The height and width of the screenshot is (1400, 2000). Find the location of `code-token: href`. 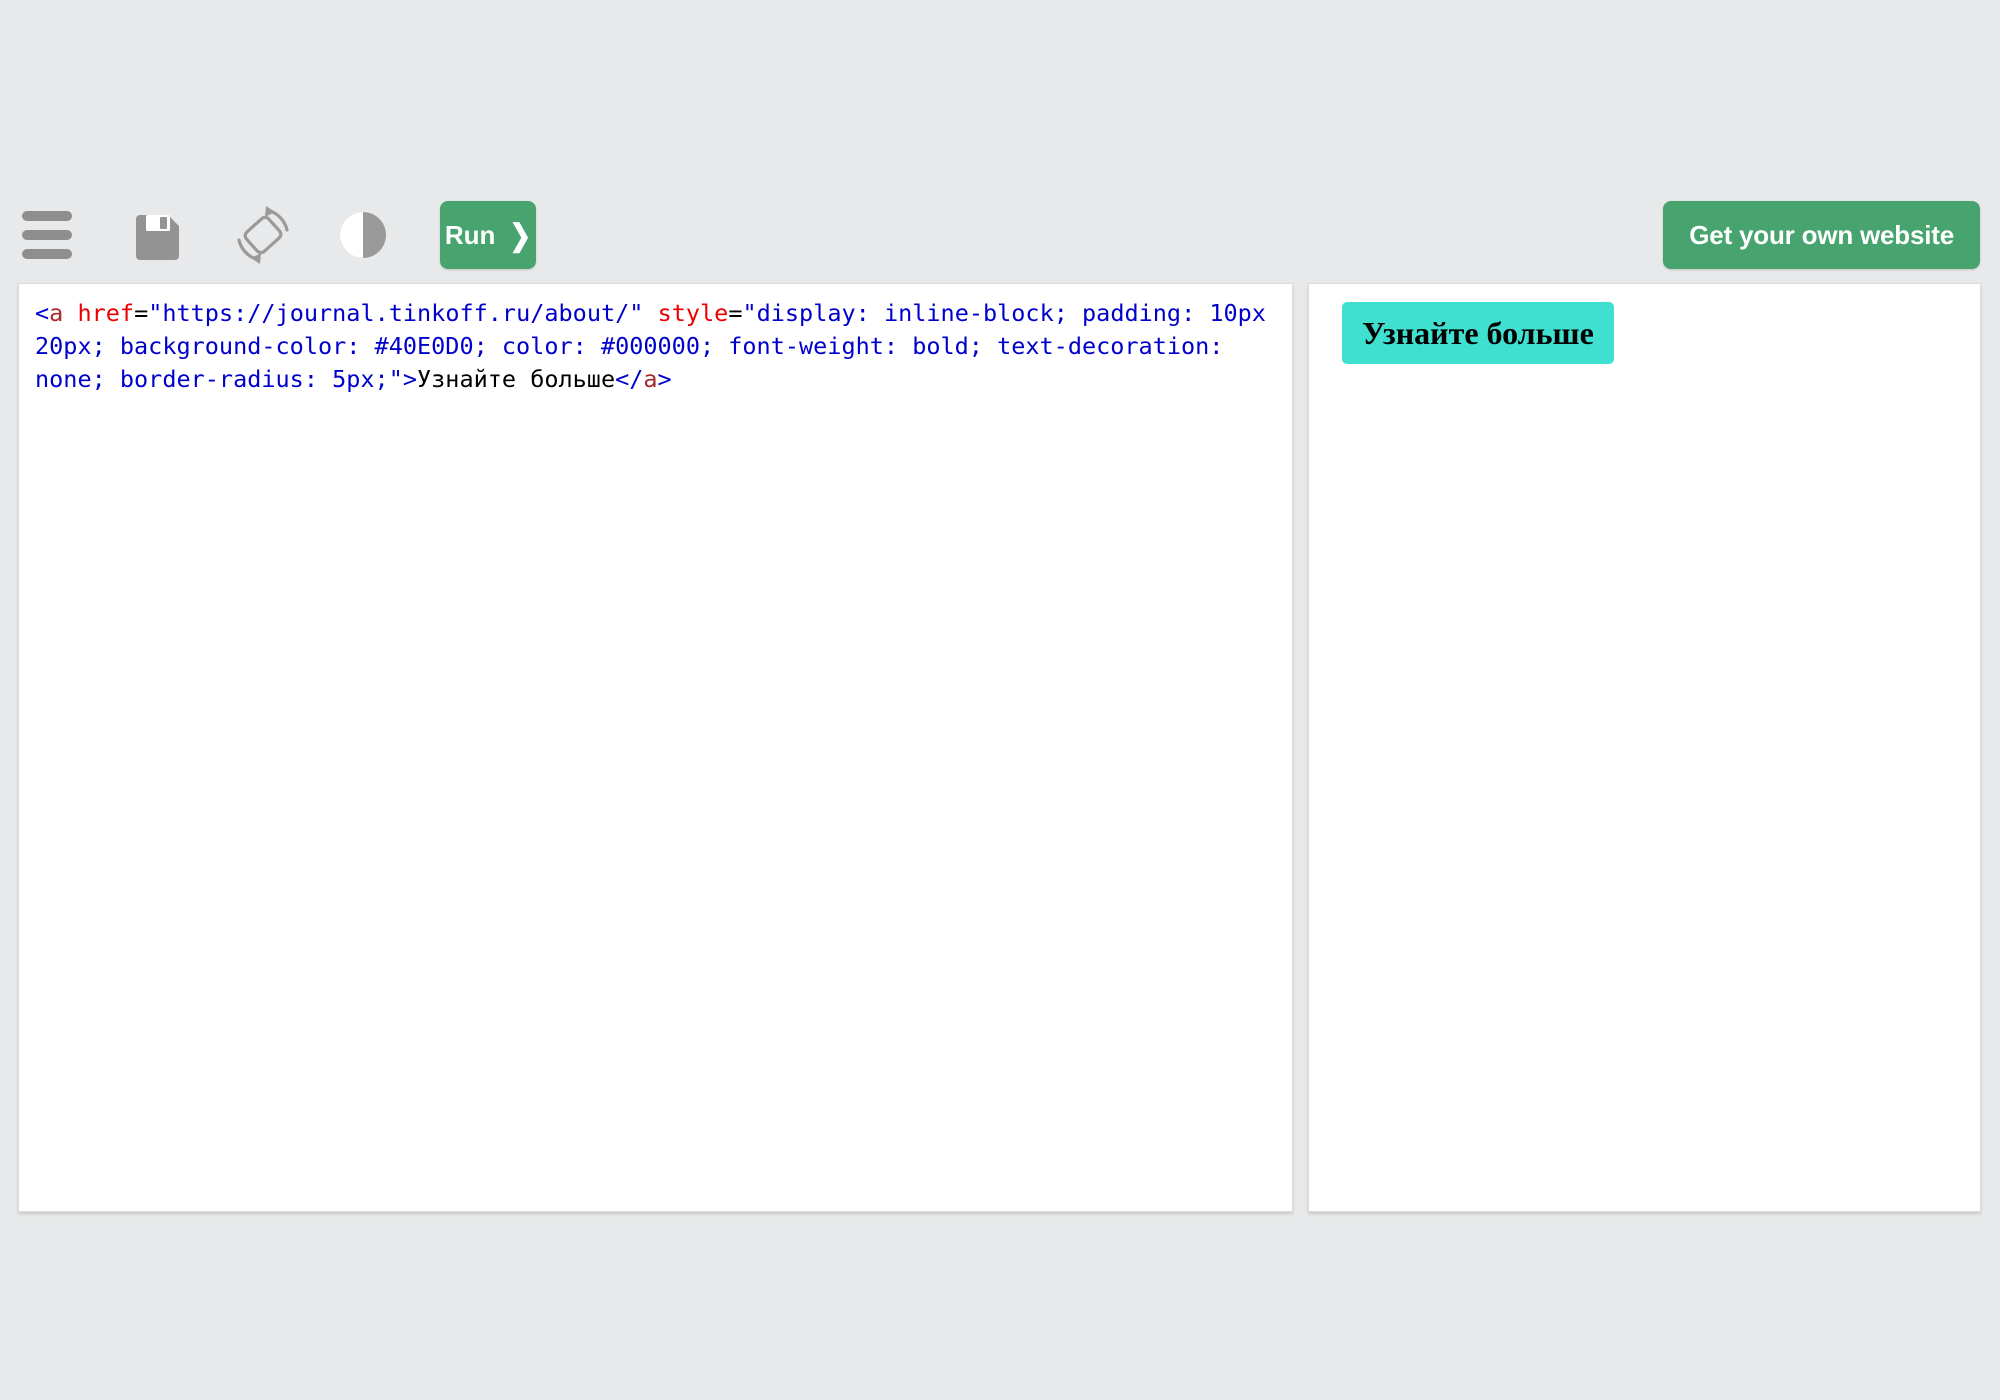

code-token: href is located at coordinates (106, 313).